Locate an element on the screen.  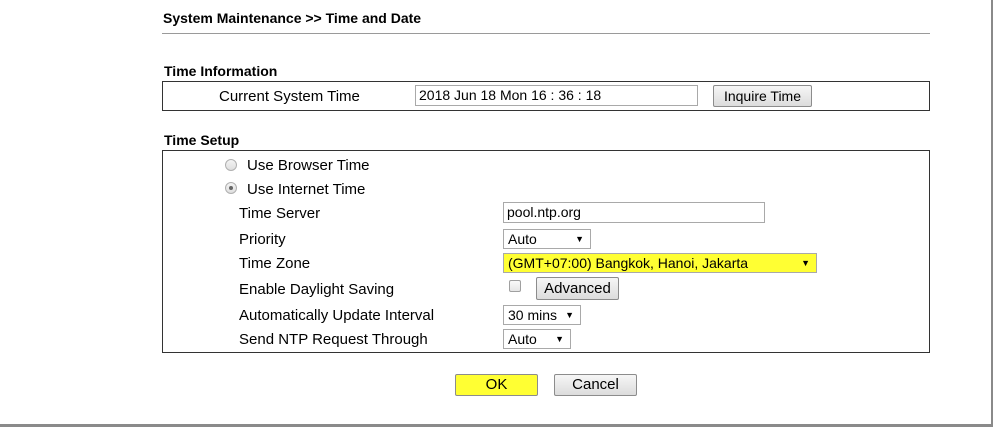
page-title: System Maintenance >> Time and Date is located at coordinates (292, 18).